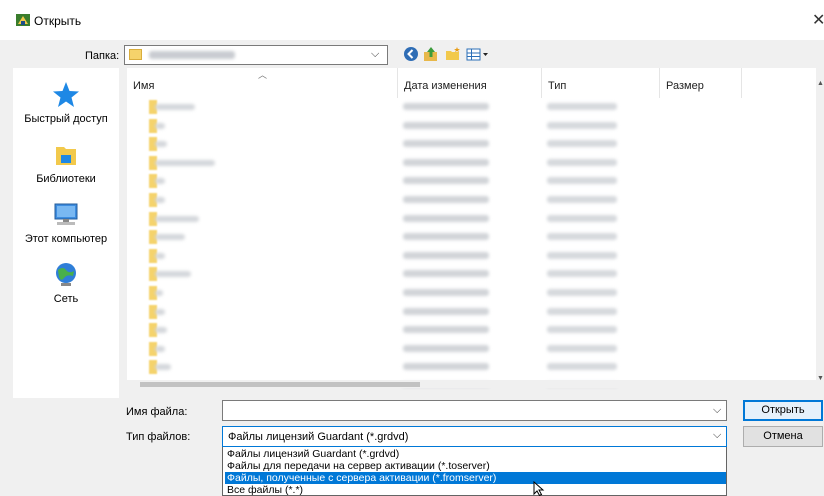  Describe the element at coordinates (783, 436) in the screenshot. I see `cancel-button: Отмена` at that location.